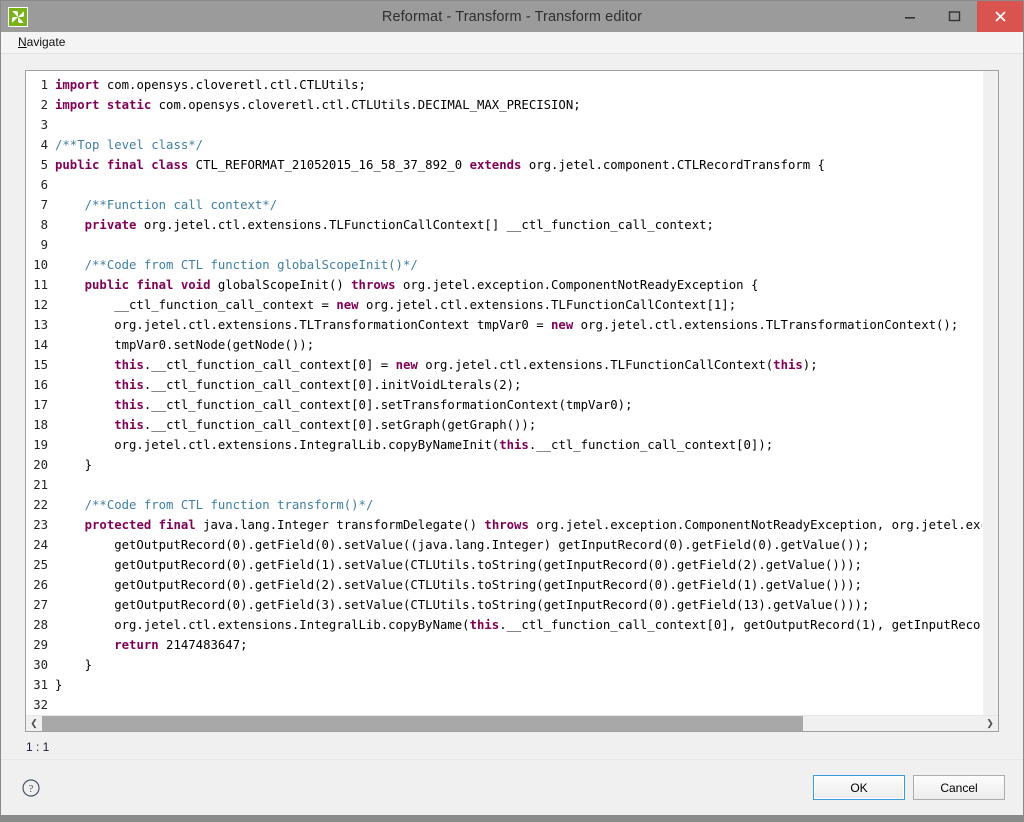 The height and width of the screenshot is (822, 1024). Describe the element at coordinates (909, 16) in the screenshot. I see `minimize-icon` at that location.